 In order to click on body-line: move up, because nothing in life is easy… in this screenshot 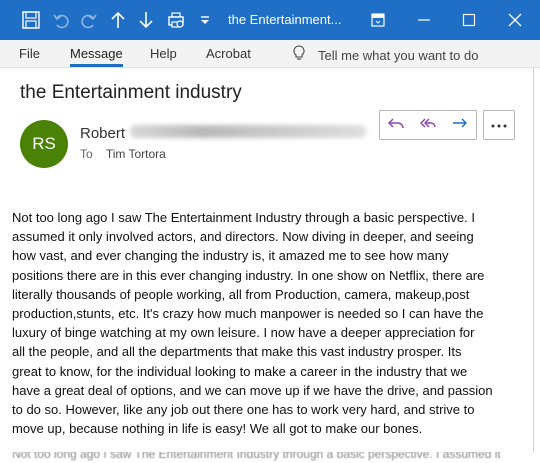, I will do `click(217, 429)`.